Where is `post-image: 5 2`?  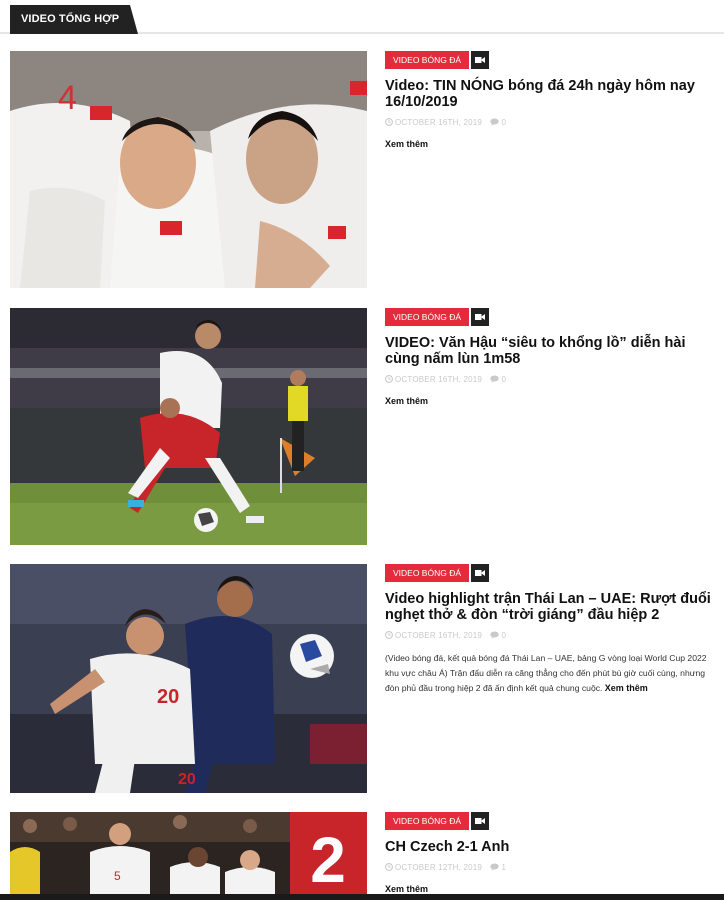
post-image: 5 2 is located at coordinates (188, 854).